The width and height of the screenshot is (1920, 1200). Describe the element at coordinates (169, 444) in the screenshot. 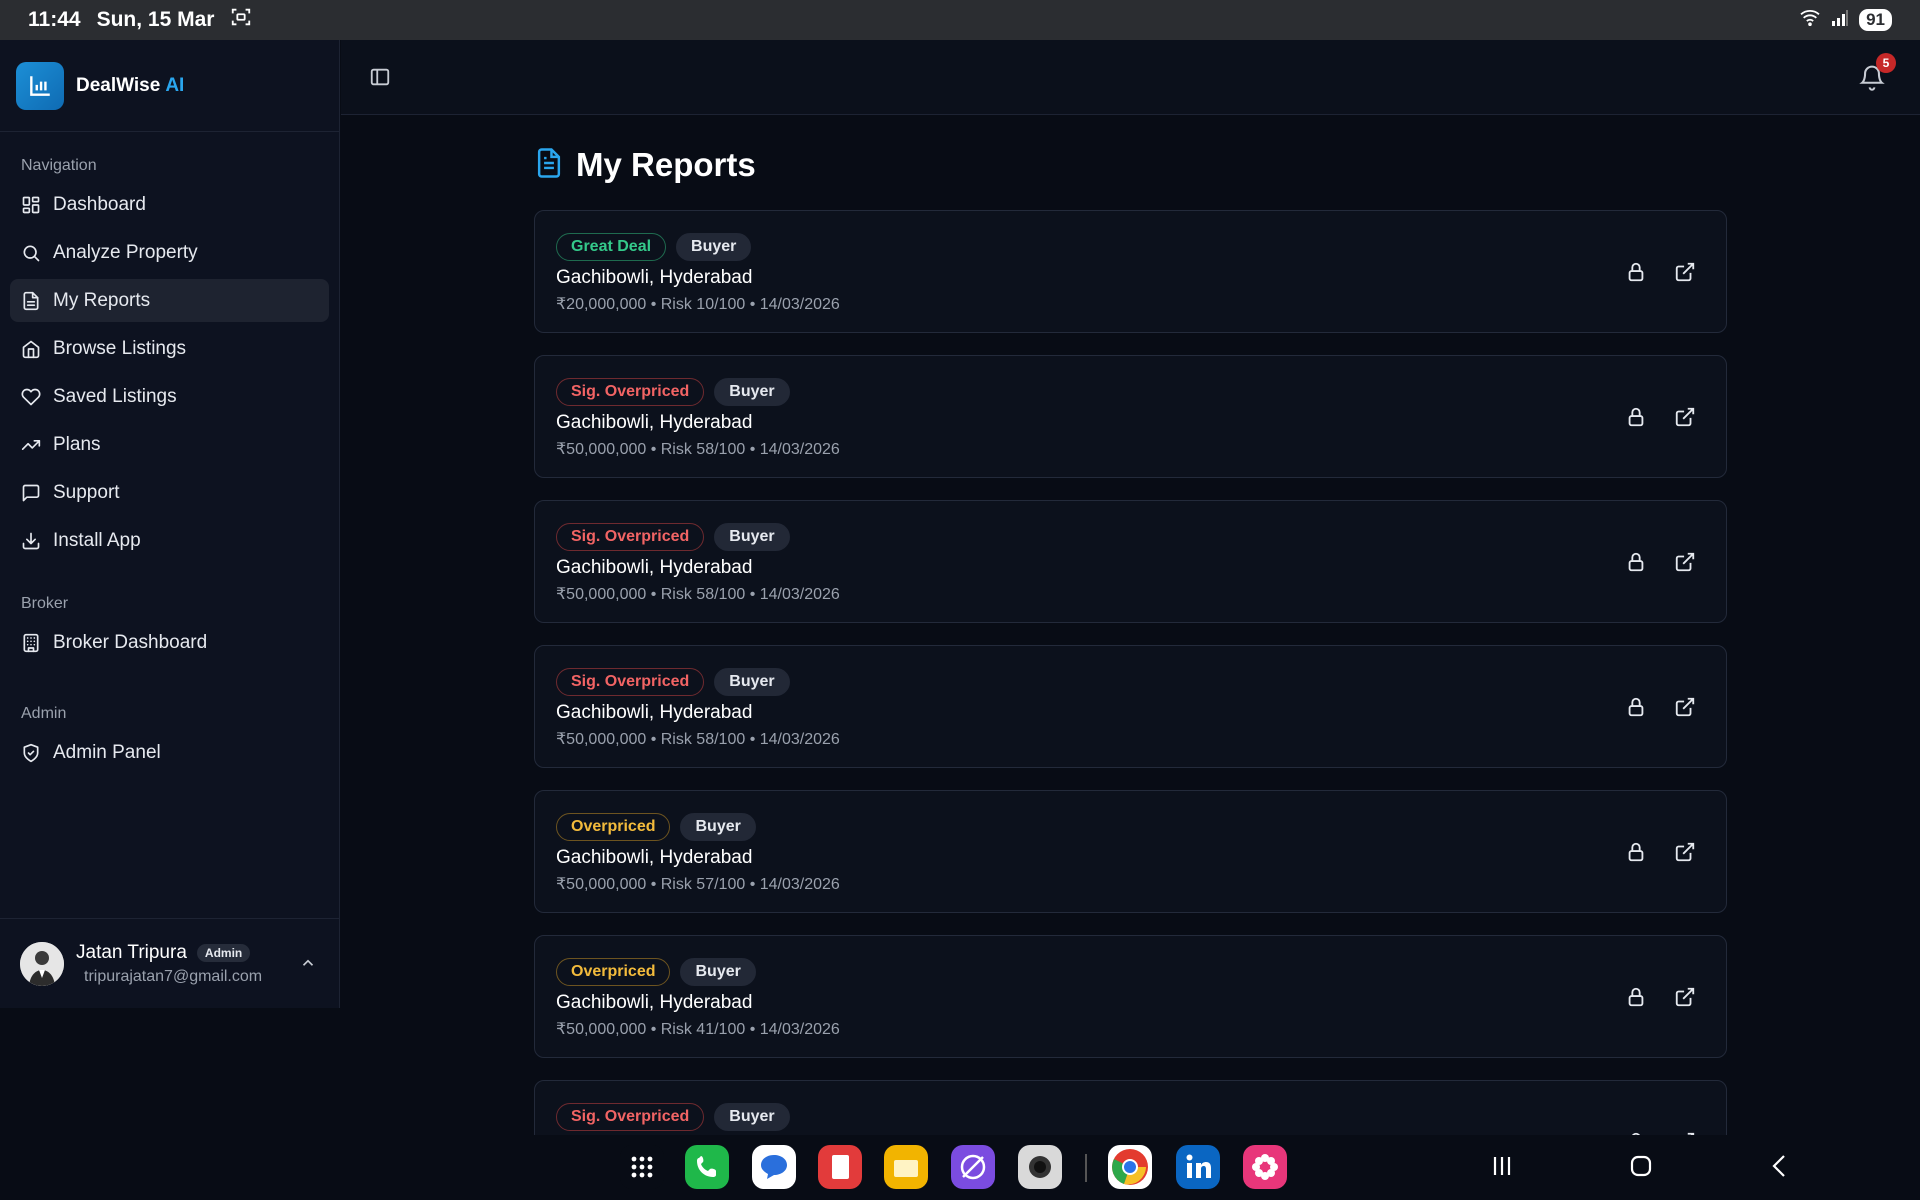

I see `sidebar-item-plans: Plans` at that location.